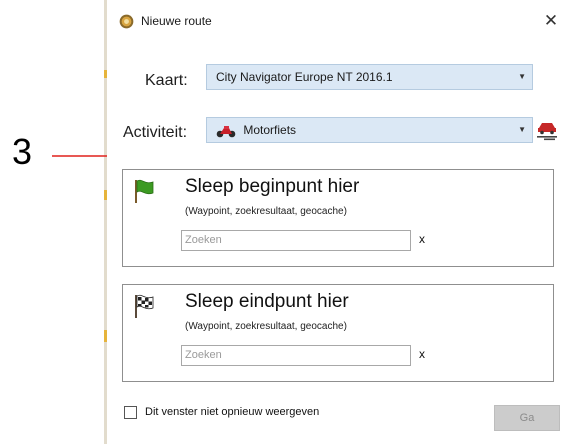  What do you see at coordinates (422, 239) in the screenshot?
I see `start-clear-button: x` at bounding box center [422, 239].